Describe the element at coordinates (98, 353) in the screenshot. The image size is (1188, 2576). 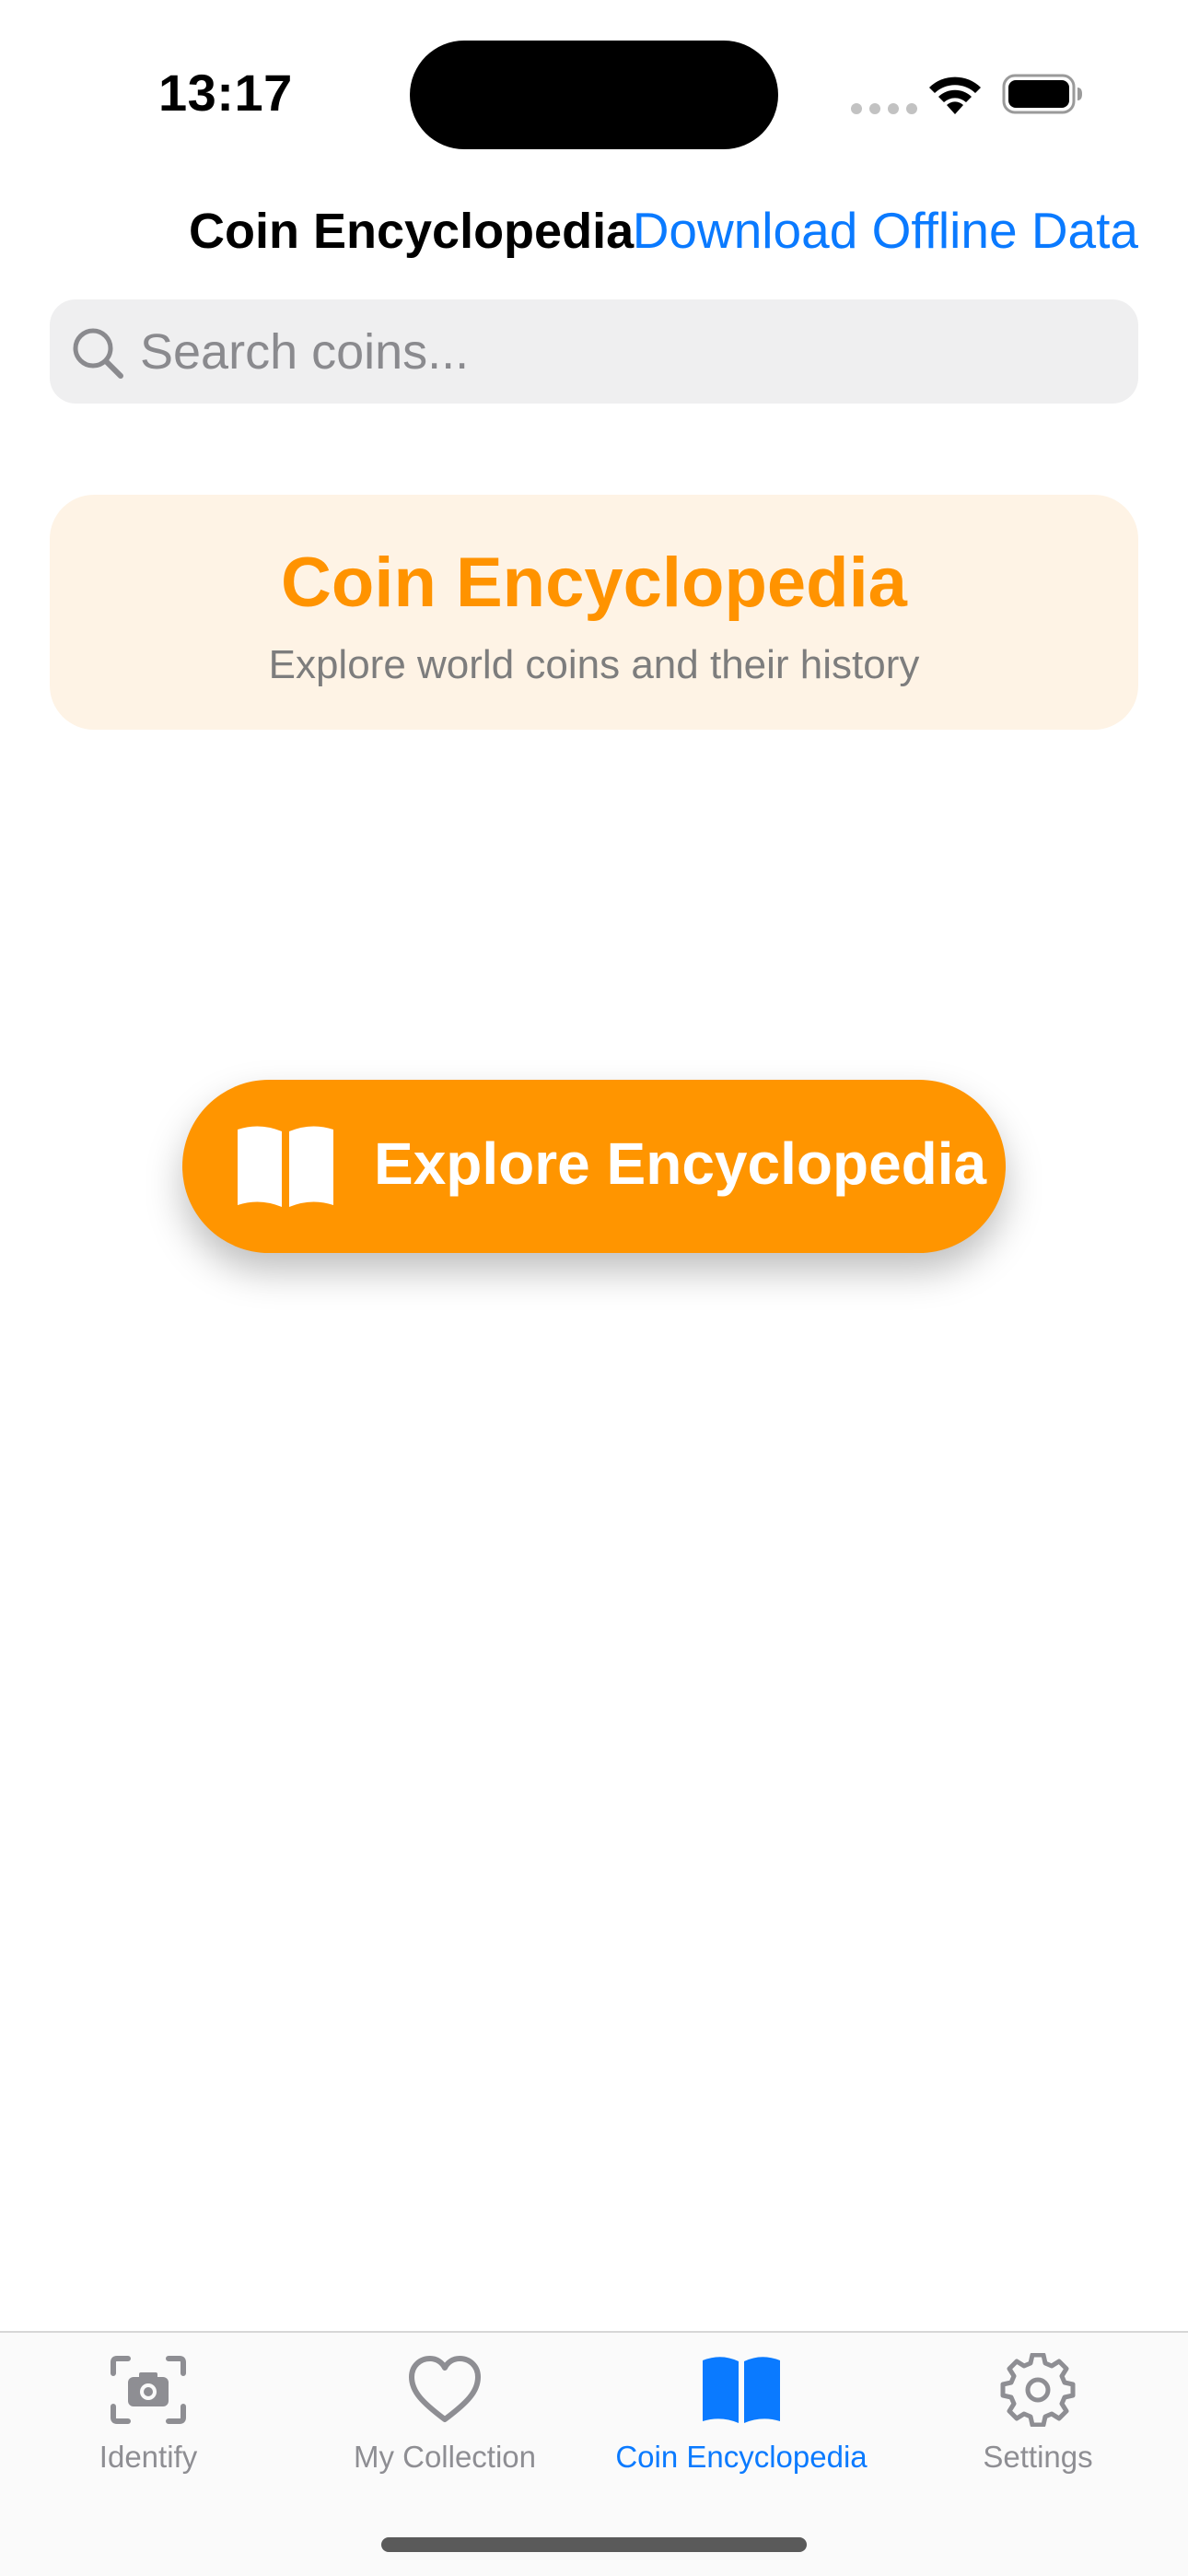
I see `search-icon` at that location.